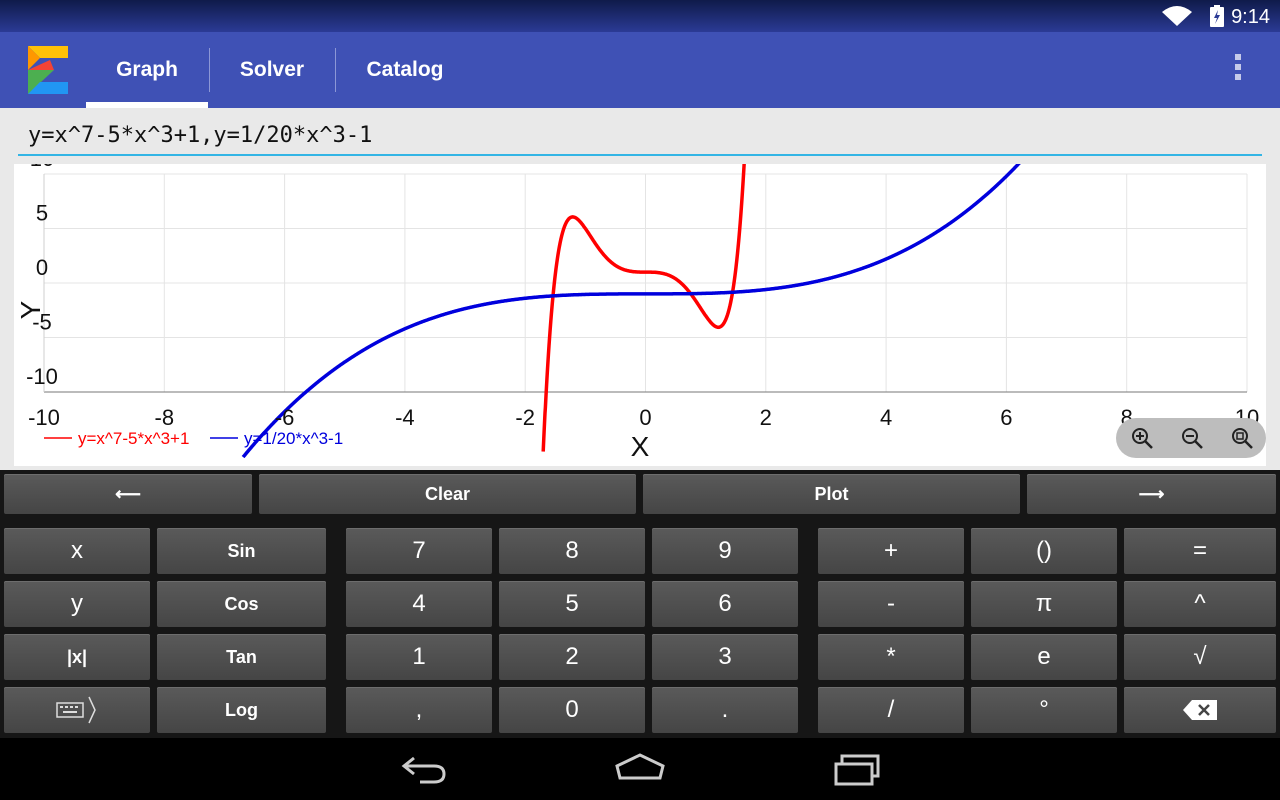  I want to click on key-equals: =, so click(1200, 551).